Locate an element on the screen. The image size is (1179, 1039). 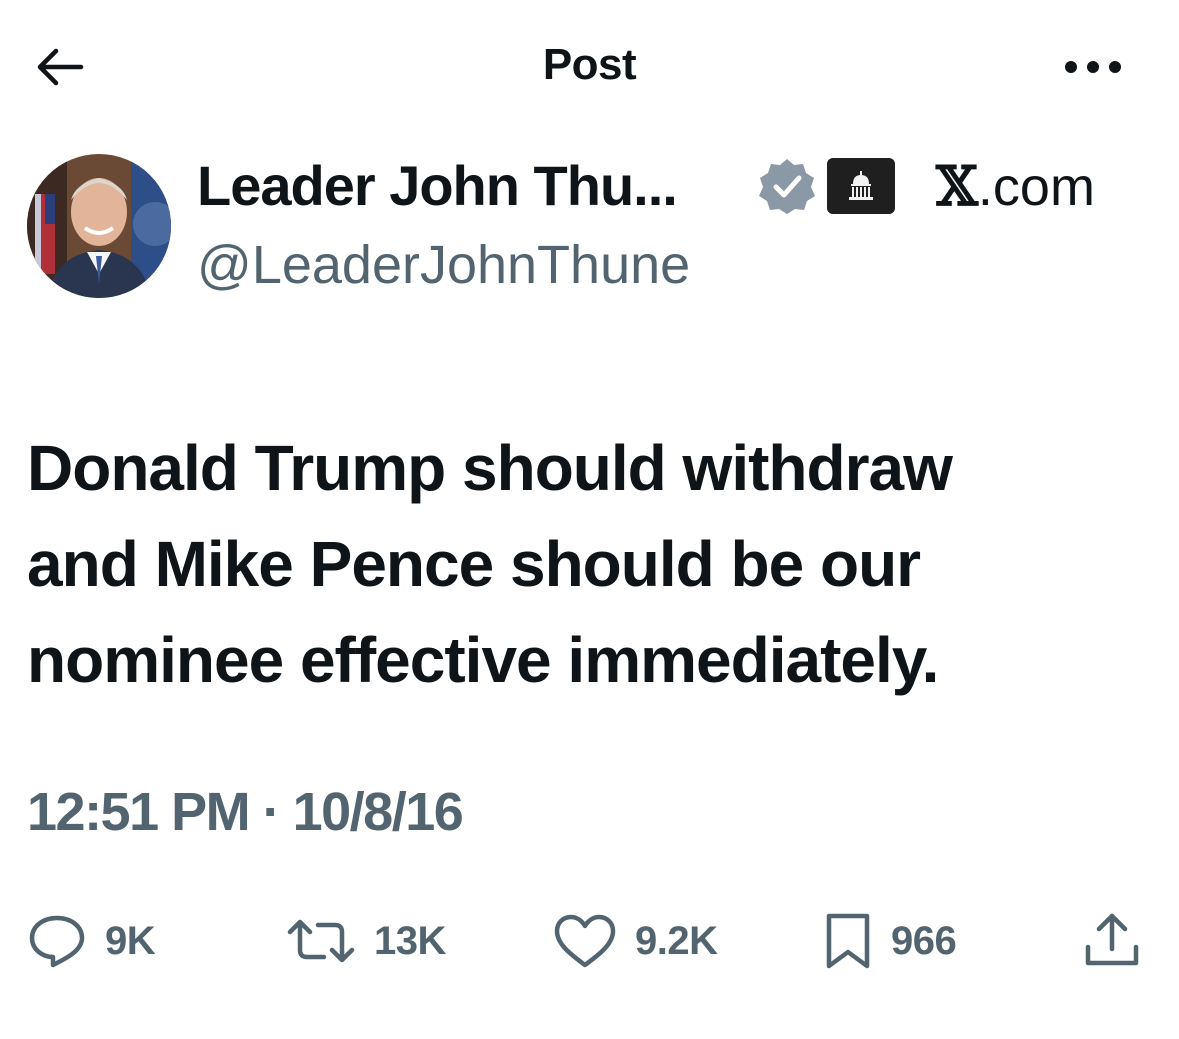
avatar-image is located at coordinates (99, 226).